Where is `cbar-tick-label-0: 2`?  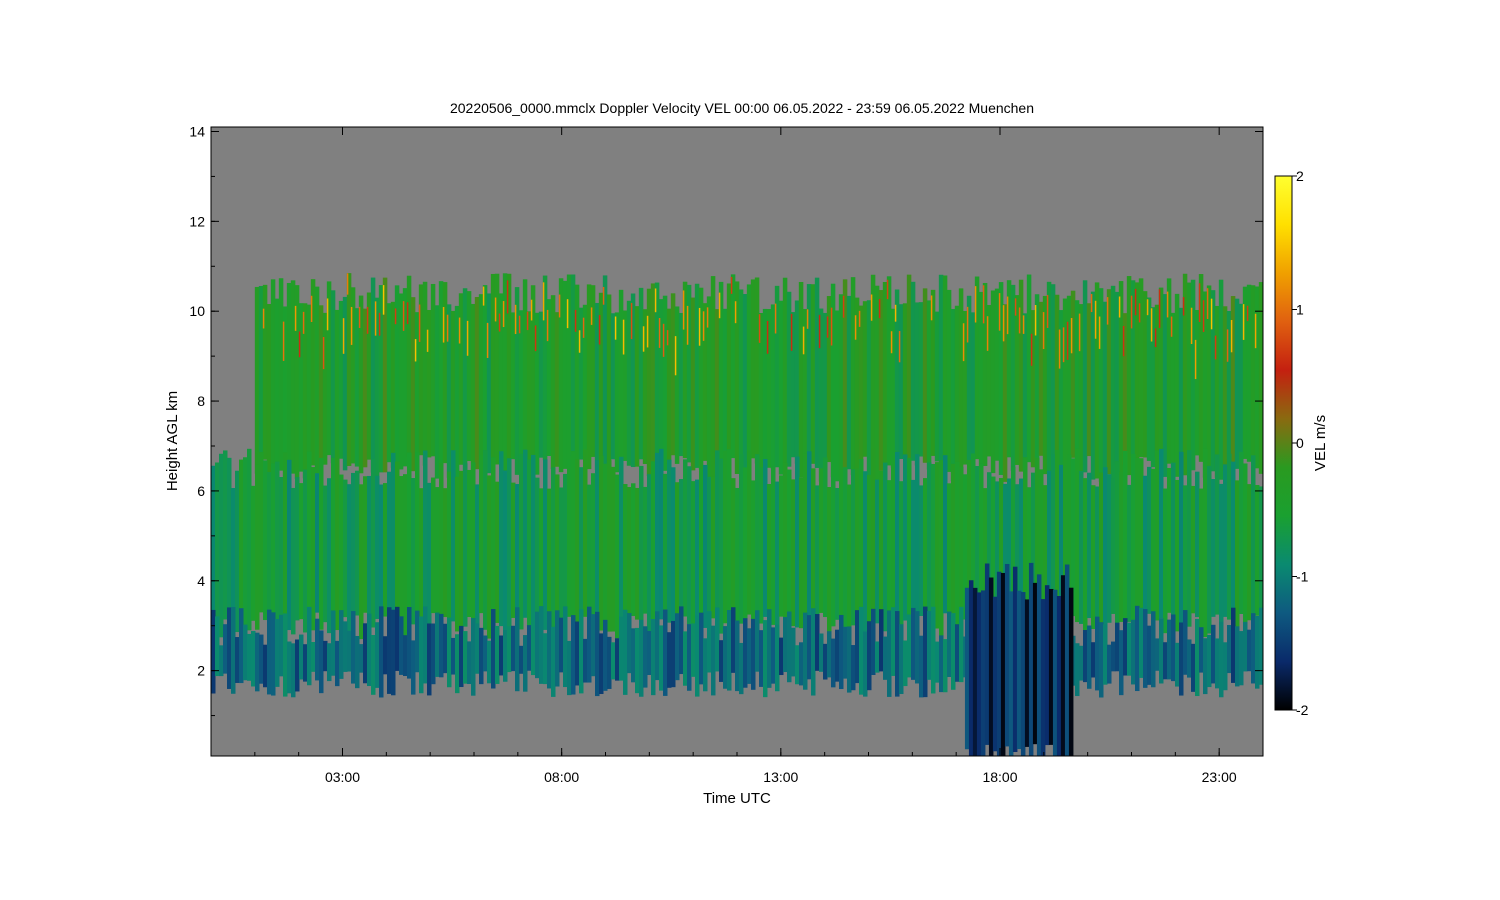
cbar-tick-label-0: 2 is located at coordinates (1300, 176).